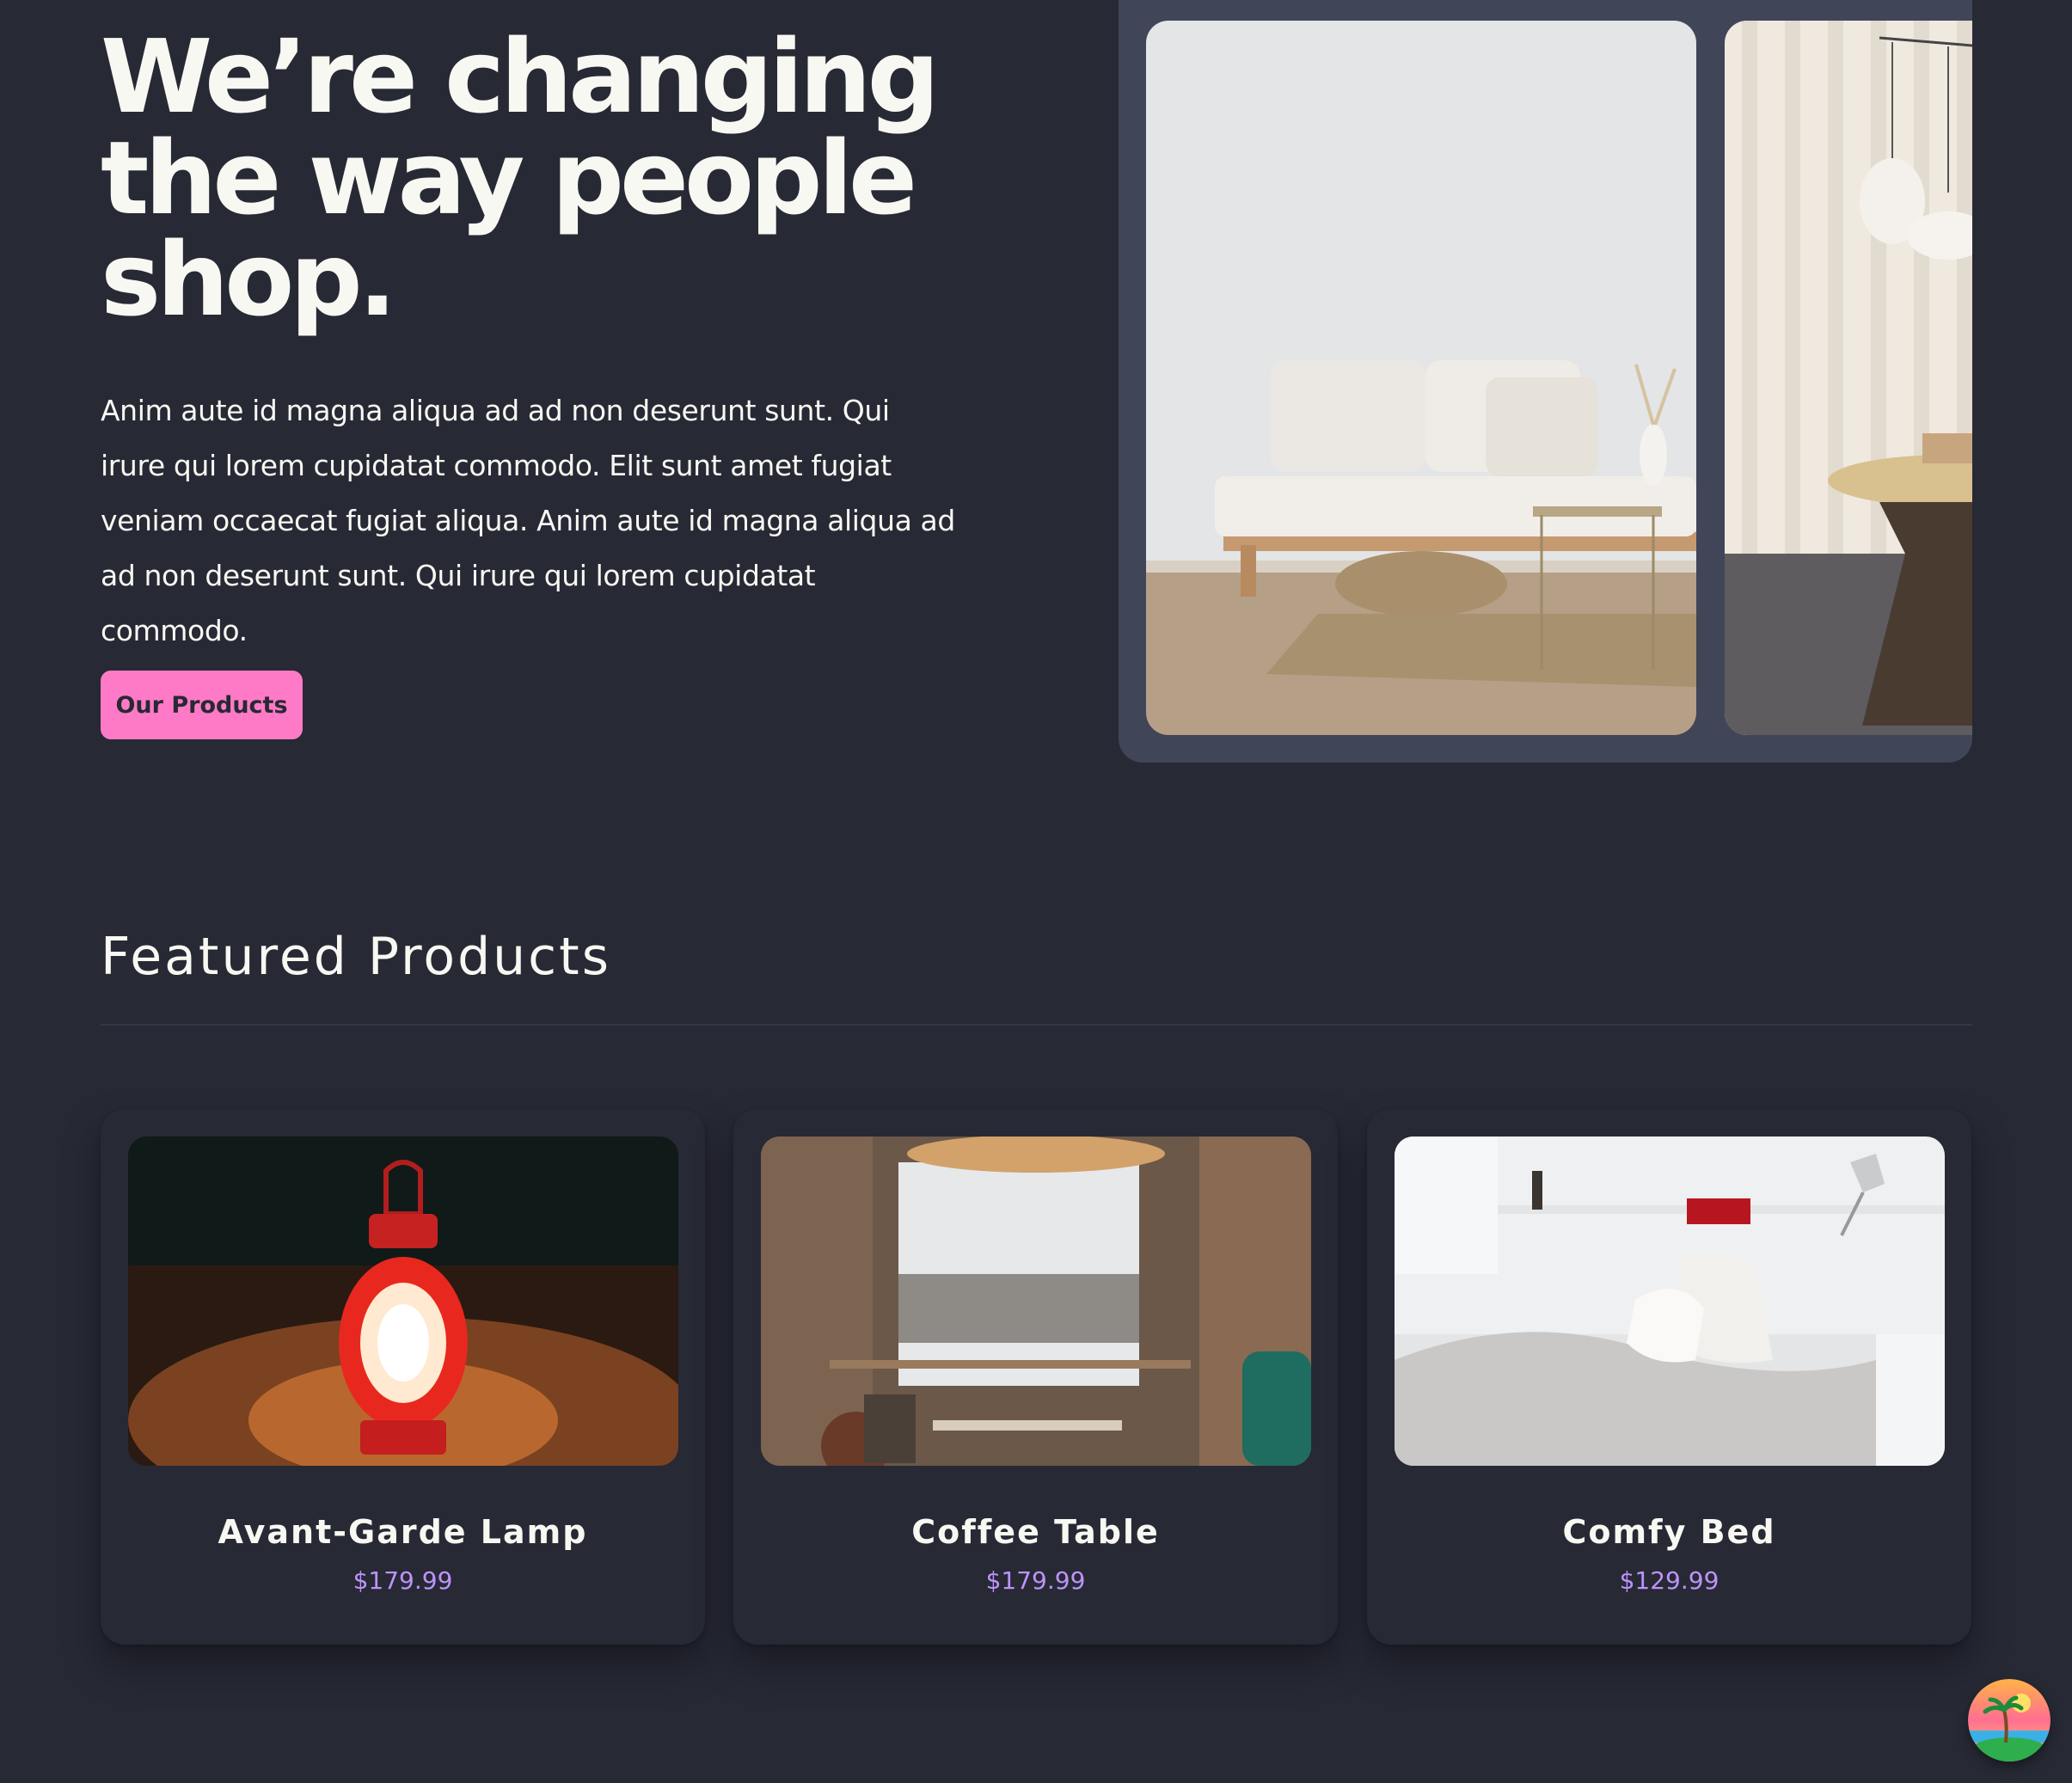  I want to click on hero-title-line-3: shop., so click(249, 279).